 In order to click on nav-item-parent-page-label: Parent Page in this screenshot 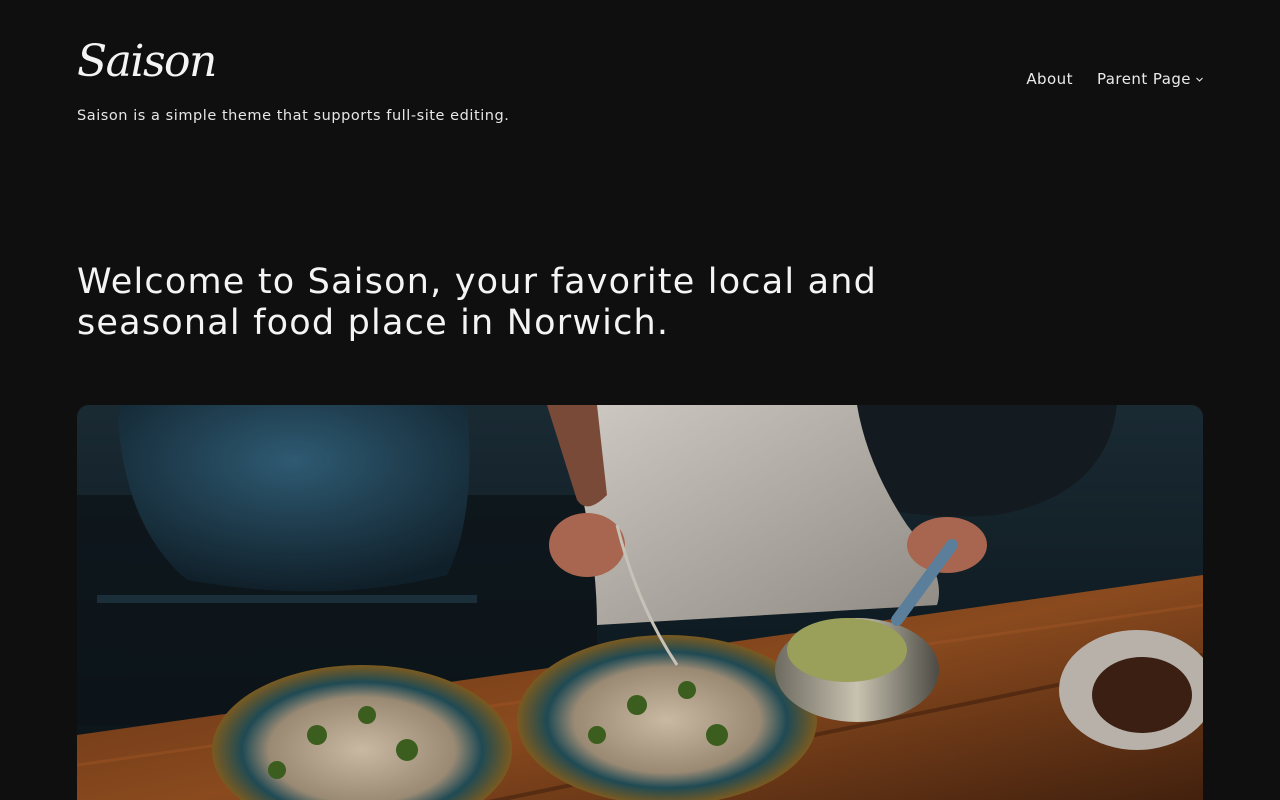, I will do `click(1143, 79)`.